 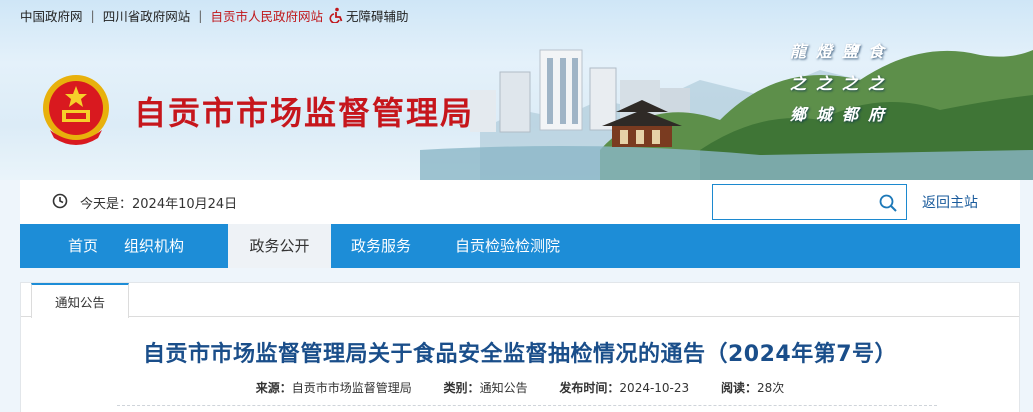 I want to click on meta-source-label: 来源：, so click(x=273, y=388).